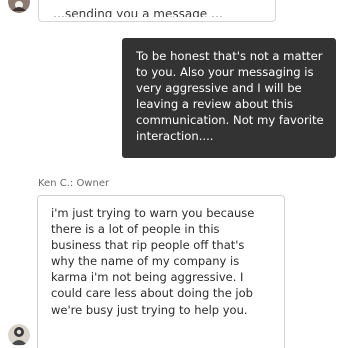 This screenshot has height=348, width=348. Describe the element at coordinates (74, 183) in the screenshot. I see `sender-label: Ken C.: Owner` at that location.